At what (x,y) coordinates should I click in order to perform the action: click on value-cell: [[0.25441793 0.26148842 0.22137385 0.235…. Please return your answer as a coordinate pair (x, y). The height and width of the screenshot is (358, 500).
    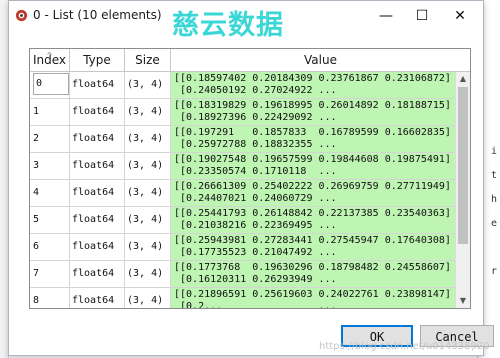
    Looking at the image, I should click on (320, 220).